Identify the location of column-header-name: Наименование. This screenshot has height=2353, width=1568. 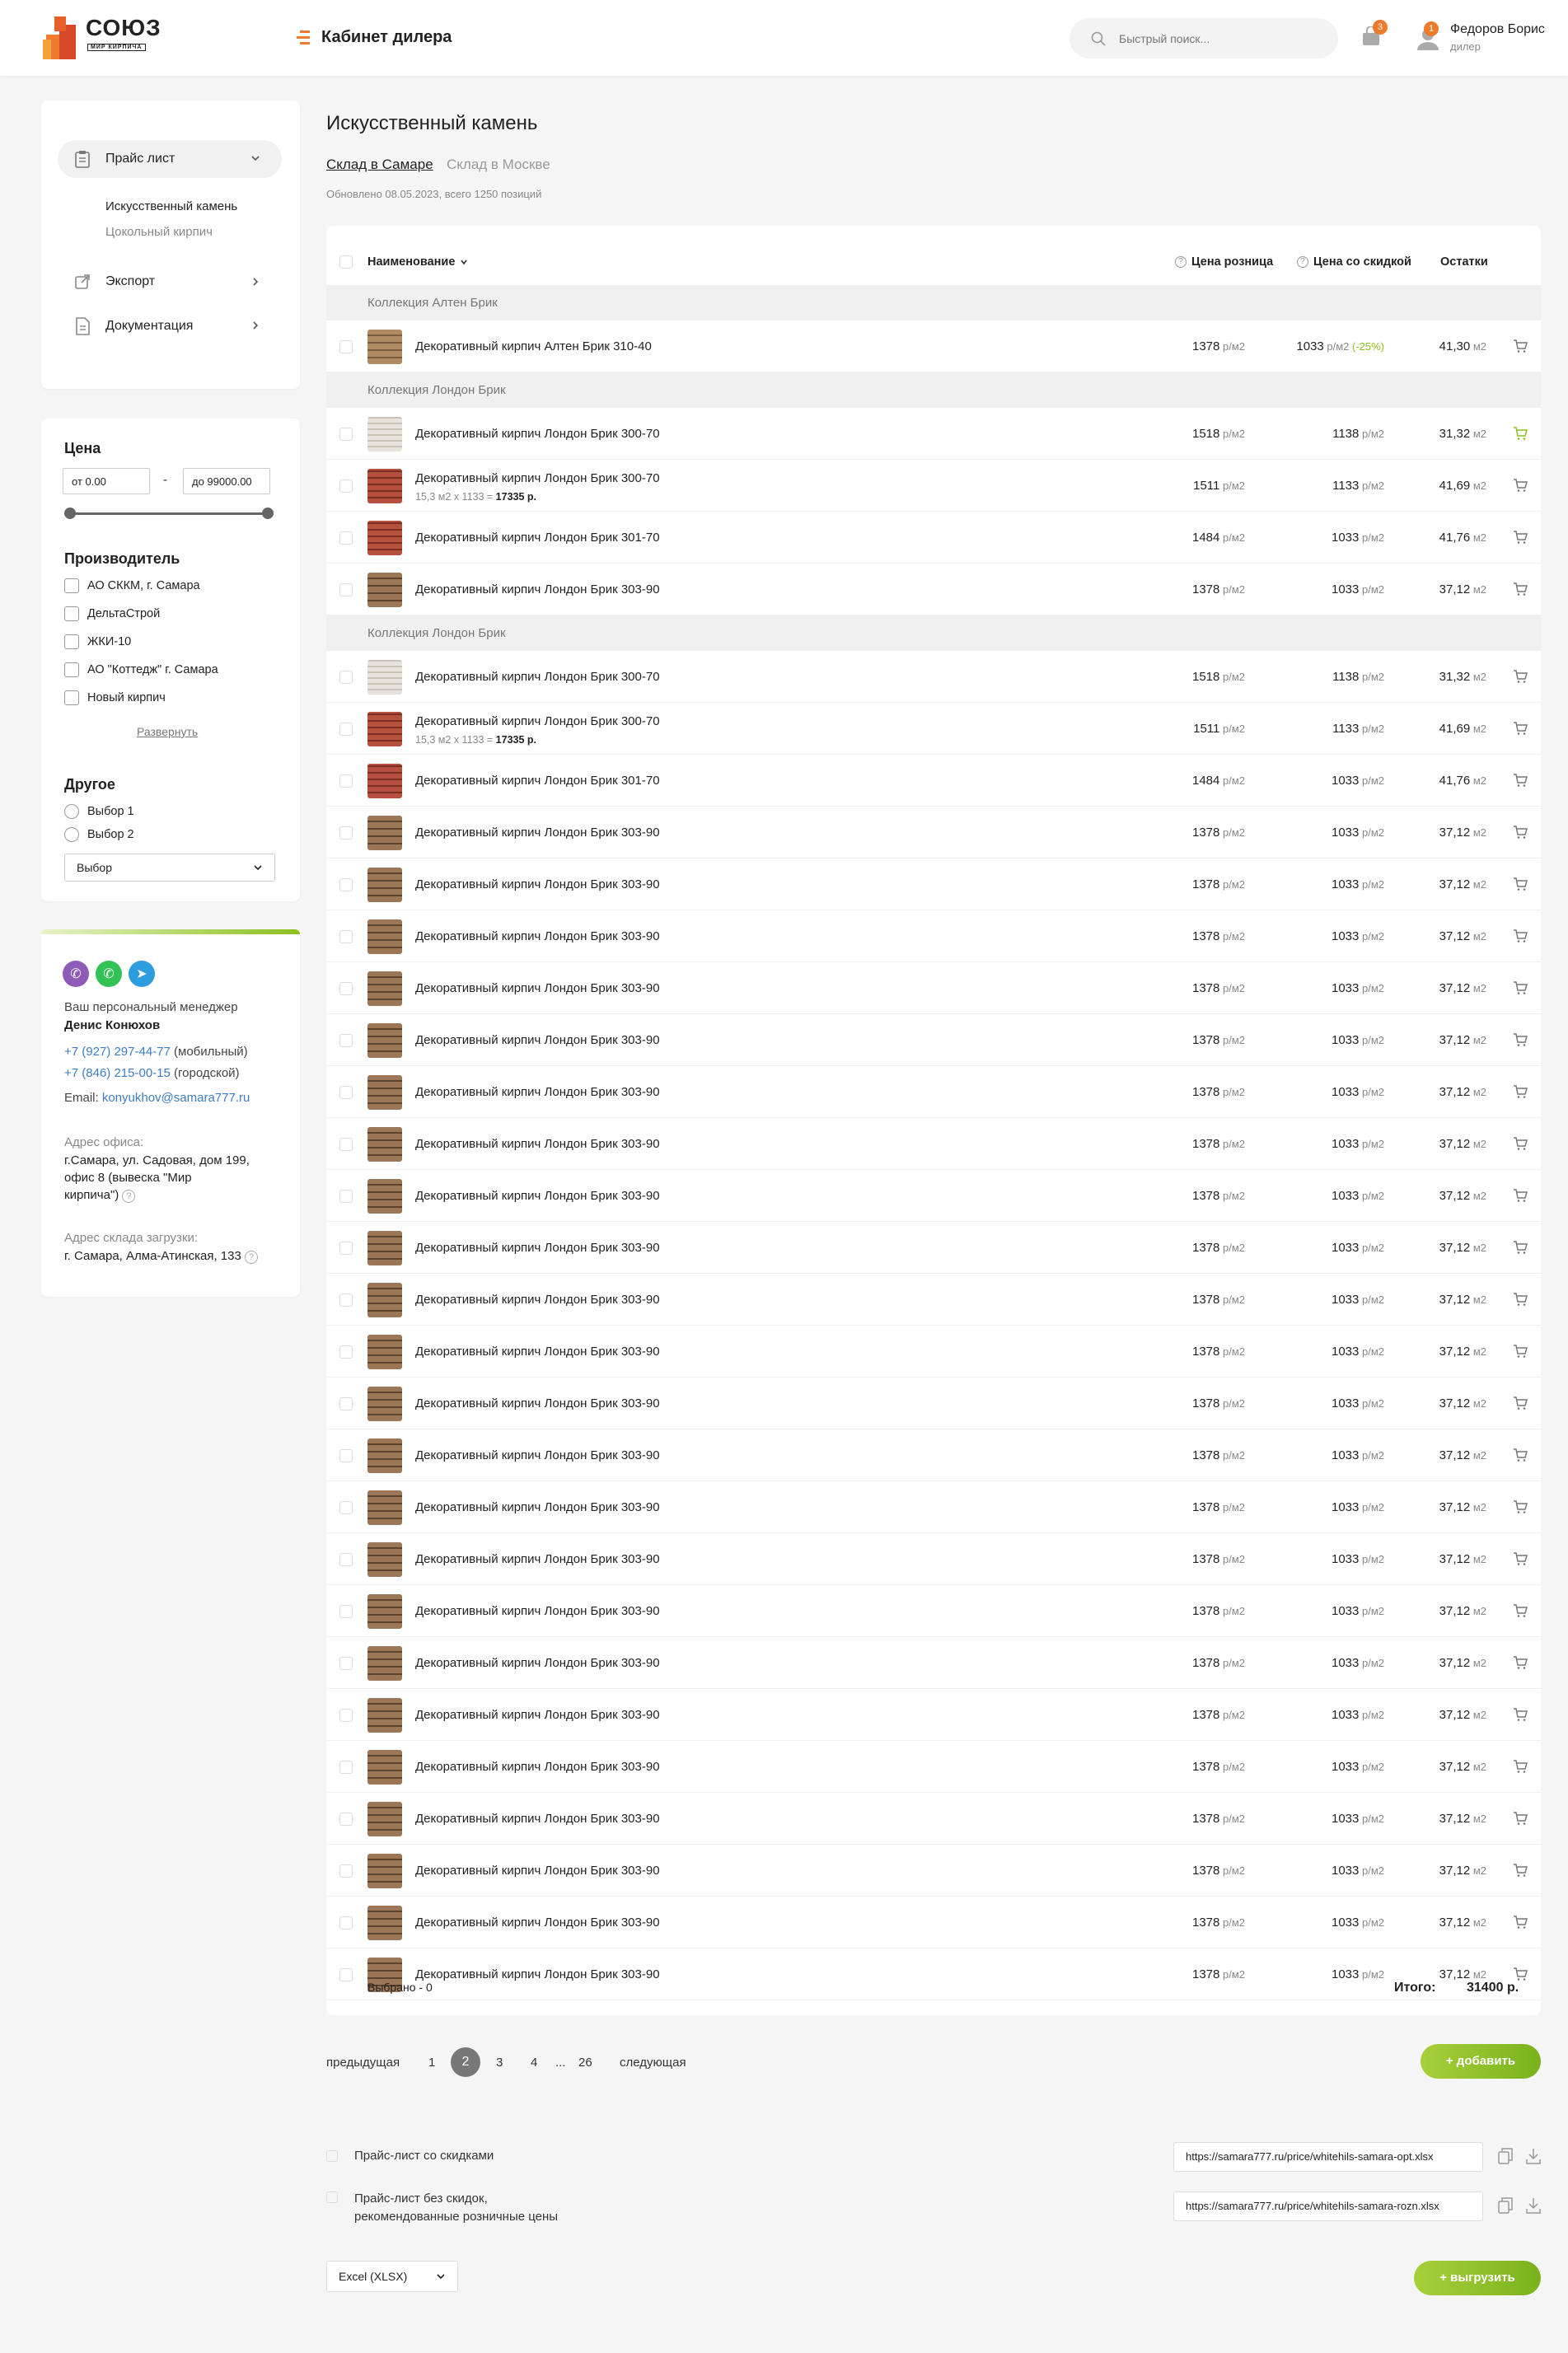
(417, 262).